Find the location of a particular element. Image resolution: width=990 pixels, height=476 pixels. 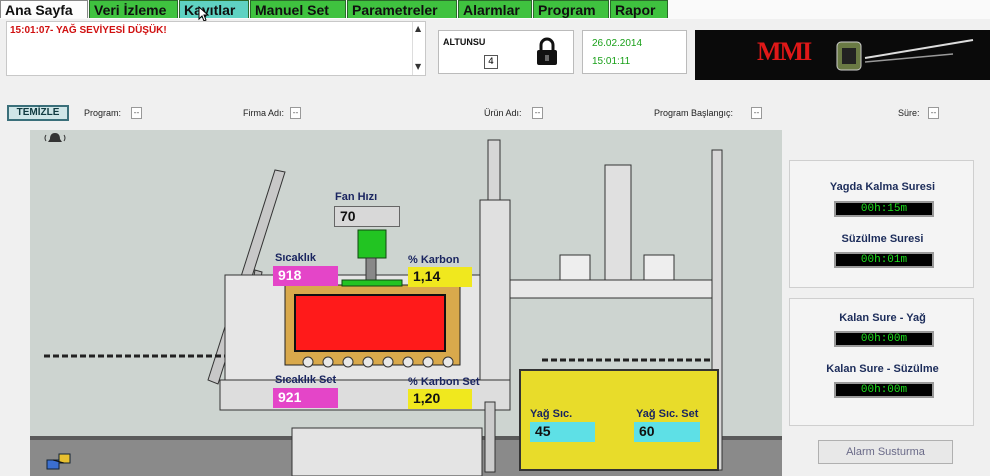

fan-speed-value: 70 is located at coordinates (367, 216).